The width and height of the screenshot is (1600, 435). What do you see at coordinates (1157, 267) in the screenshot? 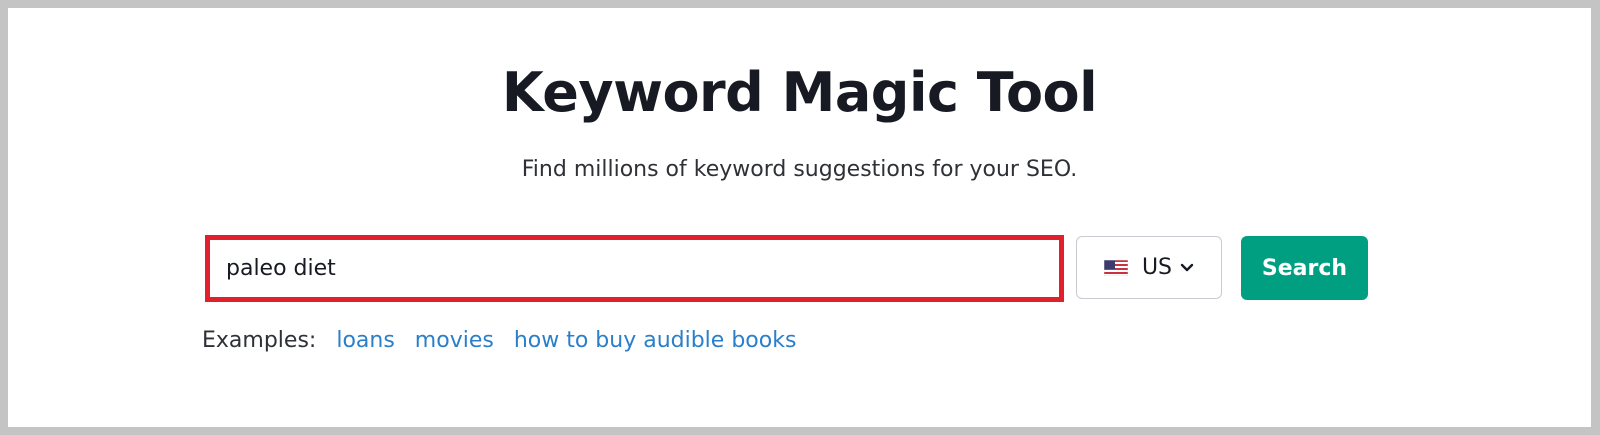
I see `country-select-label: US` at bounding box center [1157, 267].